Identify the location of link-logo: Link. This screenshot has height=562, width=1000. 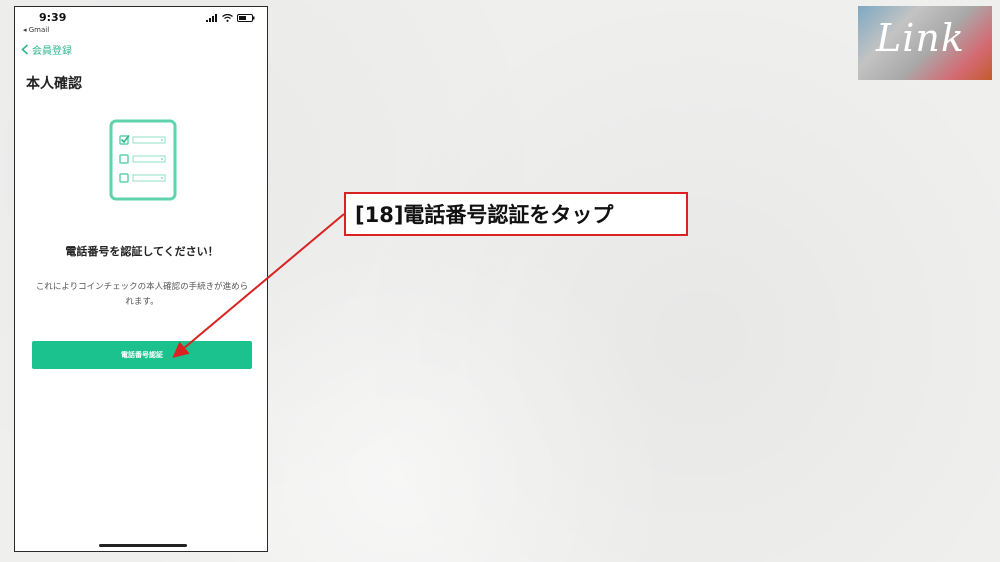
(925, 43).